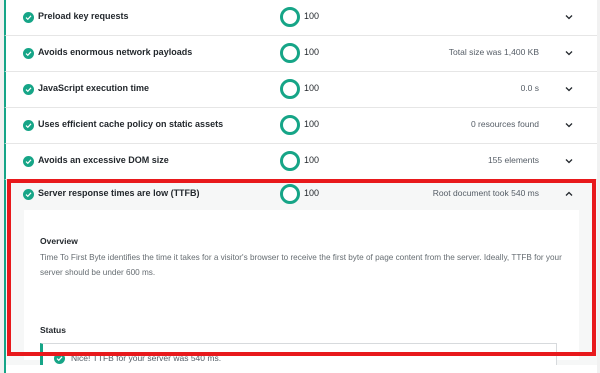 This screenshot has height=373, width=600. Describe the element at coordinates (94, 88) in the screenshot. I see `audit-label: JavaScript execution time` at that location.